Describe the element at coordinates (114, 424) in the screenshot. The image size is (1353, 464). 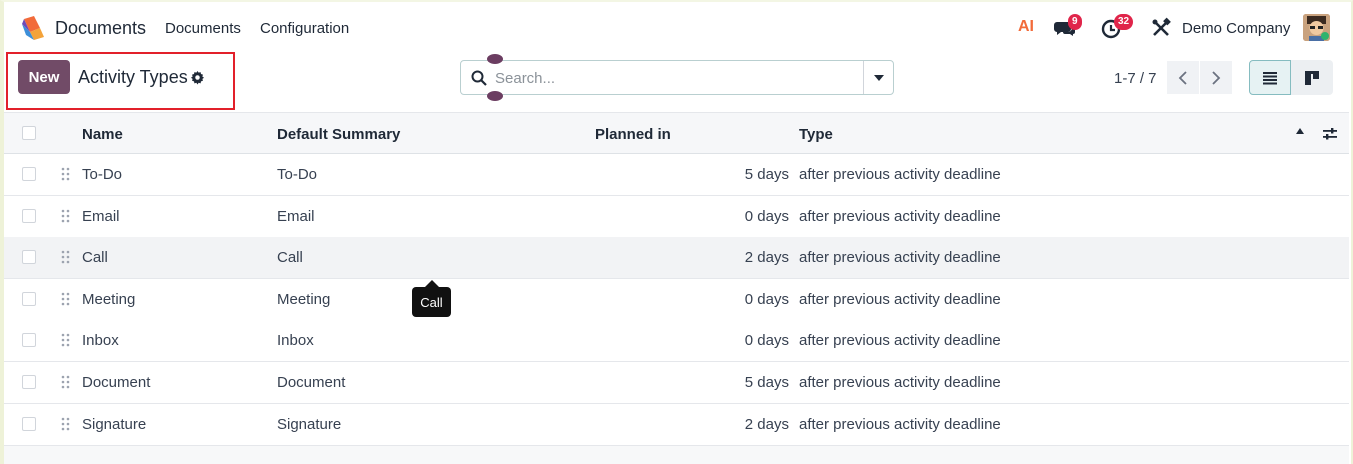
I see `cell-name: Signature` at that location.